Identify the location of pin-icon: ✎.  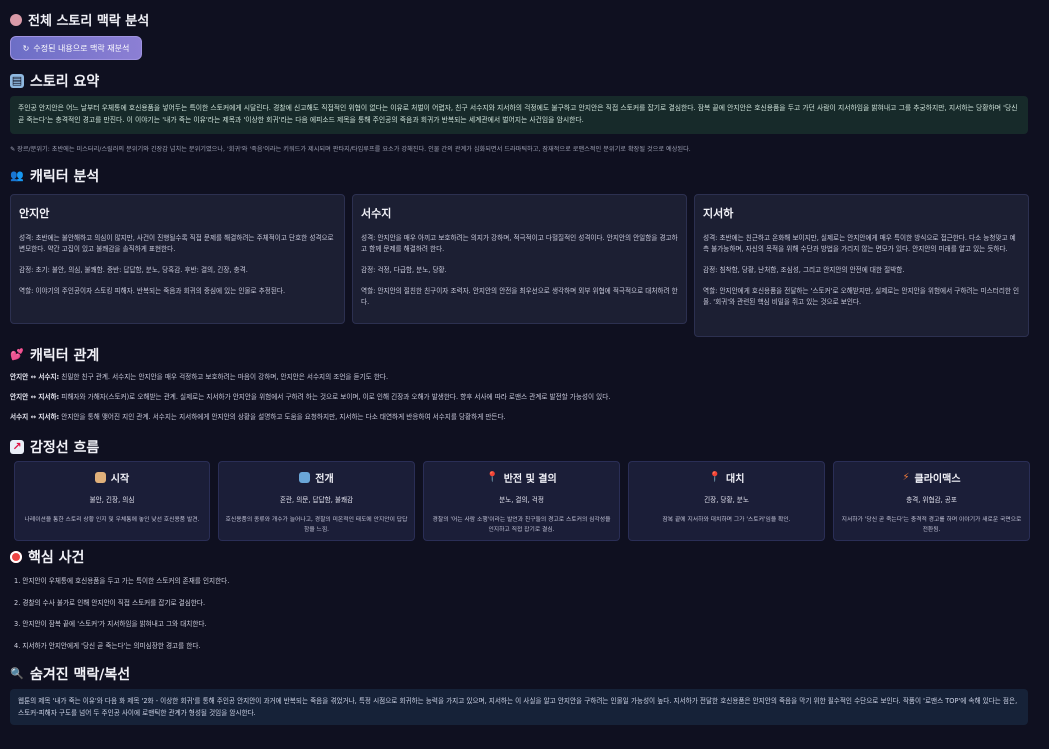
(13, 149).